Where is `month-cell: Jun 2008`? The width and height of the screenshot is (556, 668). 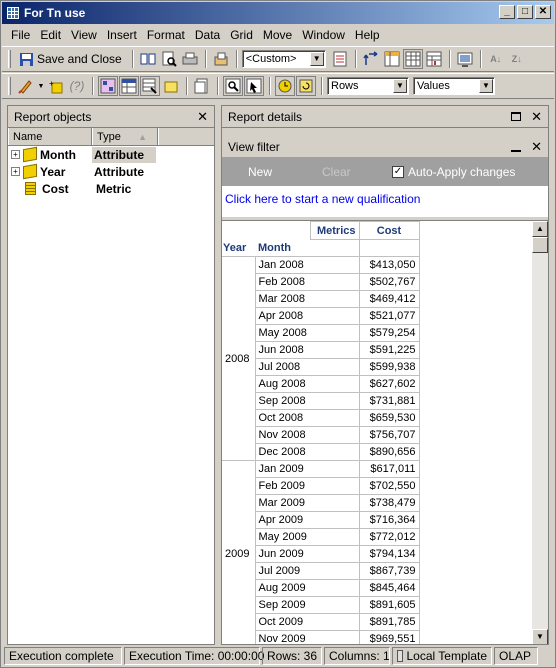 month-cell: Jun 2008 is located at coordinates (307, 350).